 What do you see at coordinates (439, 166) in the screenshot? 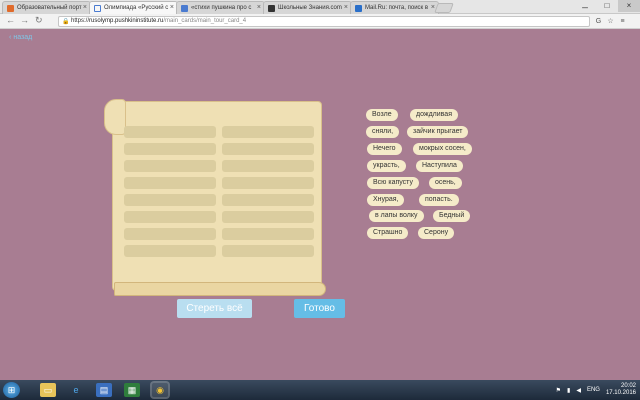
I see `word-chip: Наступила` at bounding box center [439, 166].